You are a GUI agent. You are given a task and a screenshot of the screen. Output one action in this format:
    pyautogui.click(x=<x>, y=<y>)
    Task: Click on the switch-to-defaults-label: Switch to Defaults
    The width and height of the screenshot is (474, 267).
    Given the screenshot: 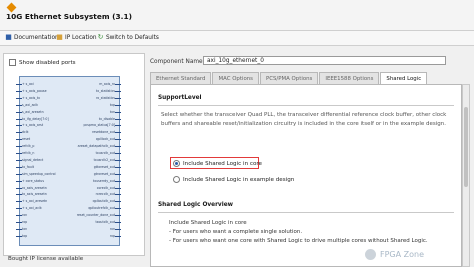 What is the action you would take?
    pyautogui.click(x=132, y=37)
    